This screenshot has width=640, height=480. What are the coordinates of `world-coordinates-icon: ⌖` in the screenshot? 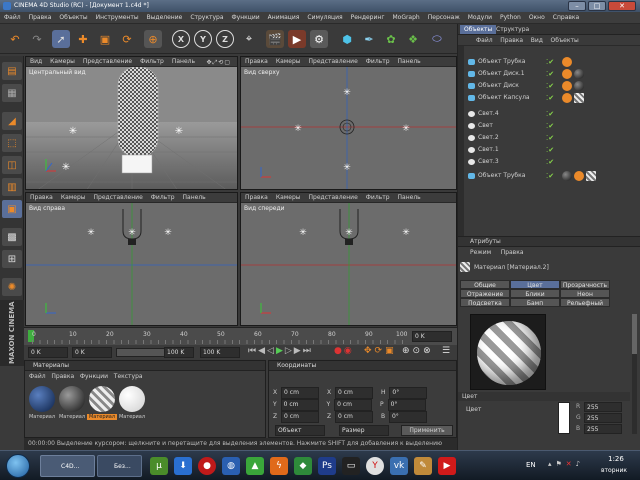 It's located at (249, 39).